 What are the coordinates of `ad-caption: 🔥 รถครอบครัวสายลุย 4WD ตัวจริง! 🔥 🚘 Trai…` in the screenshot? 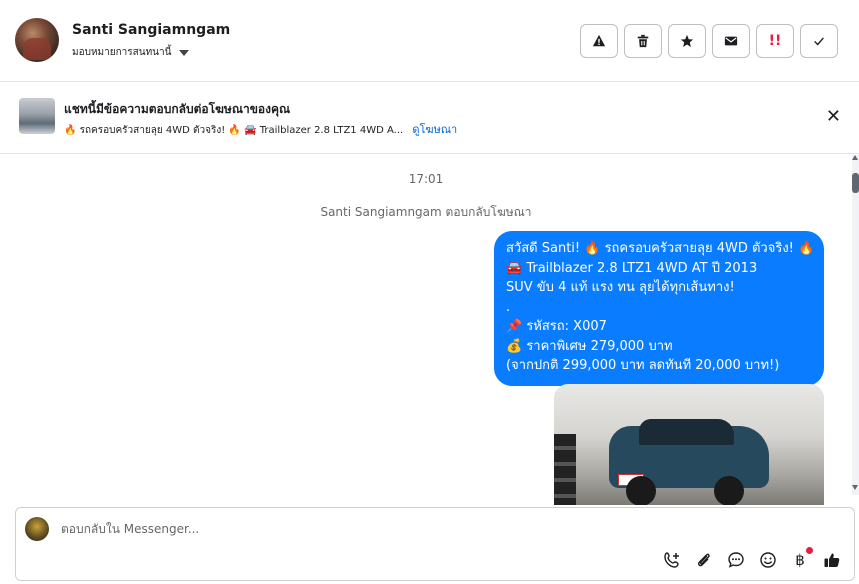 It's located at (234, 130).